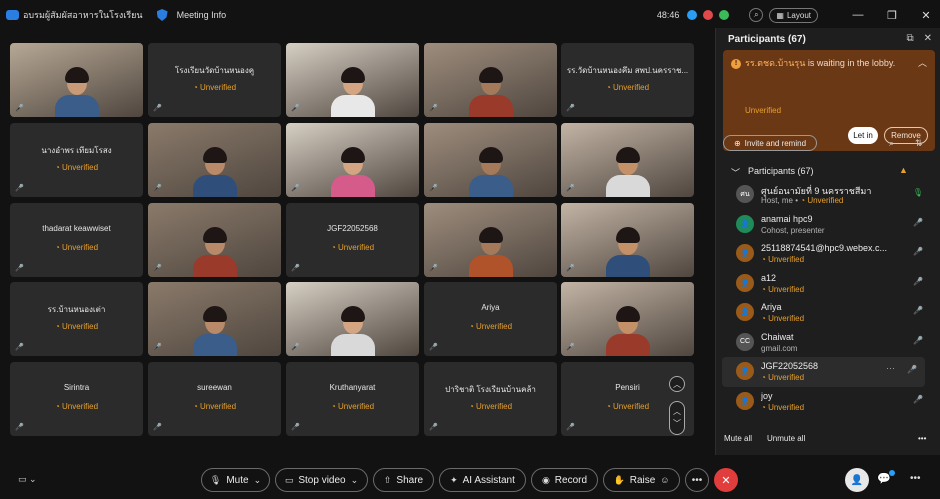 This screenshot has height=499, width=940. Describe the element at coordinates (765, 289) in the screenshot. I see `unverified-icon: ◔` at that location.